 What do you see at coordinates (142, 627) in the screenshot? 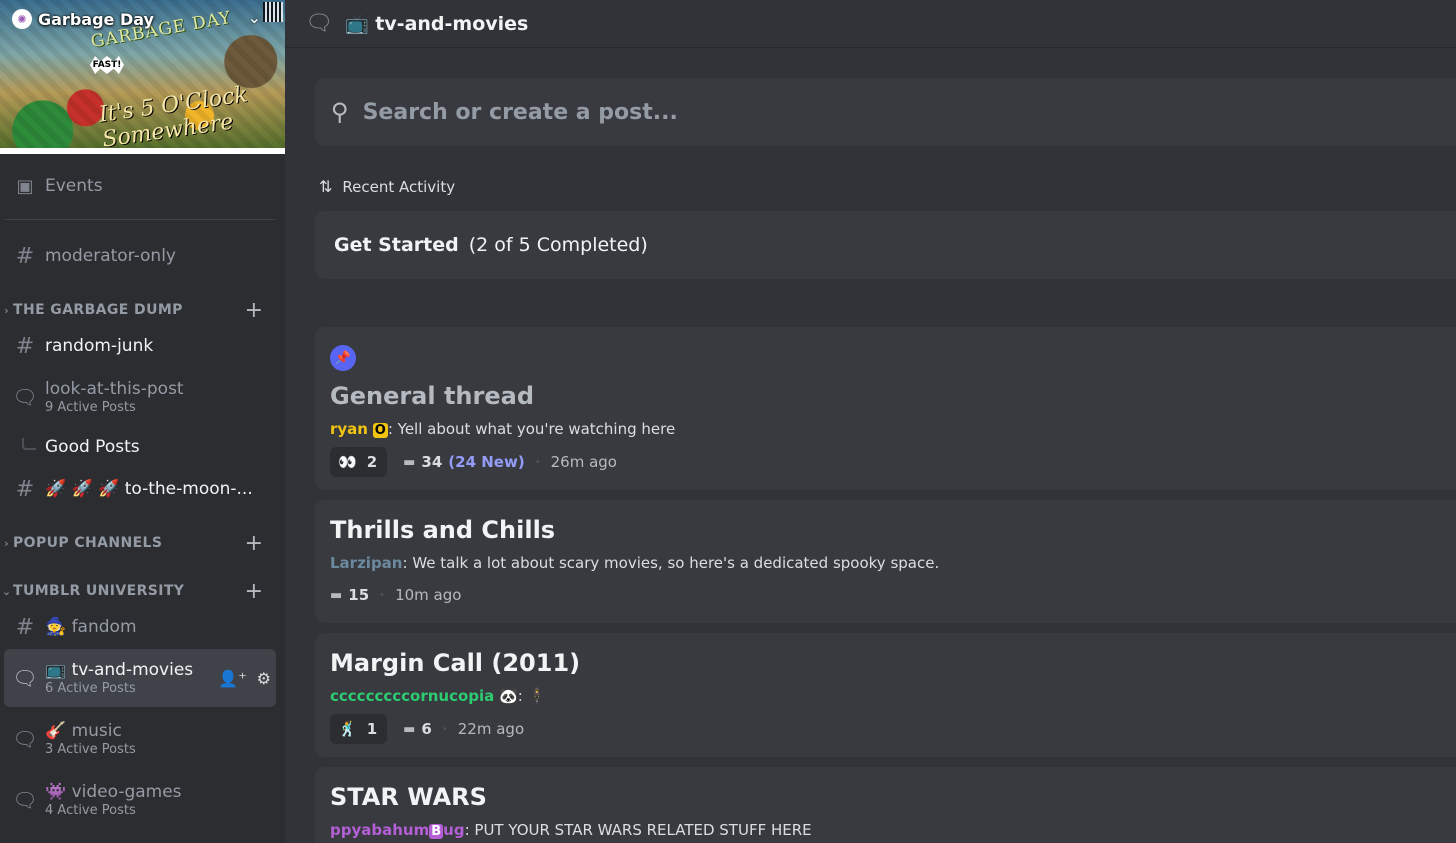
I see `sidebar-item-fandom: # 🧙 fandom` at bounding box center [142, 627].